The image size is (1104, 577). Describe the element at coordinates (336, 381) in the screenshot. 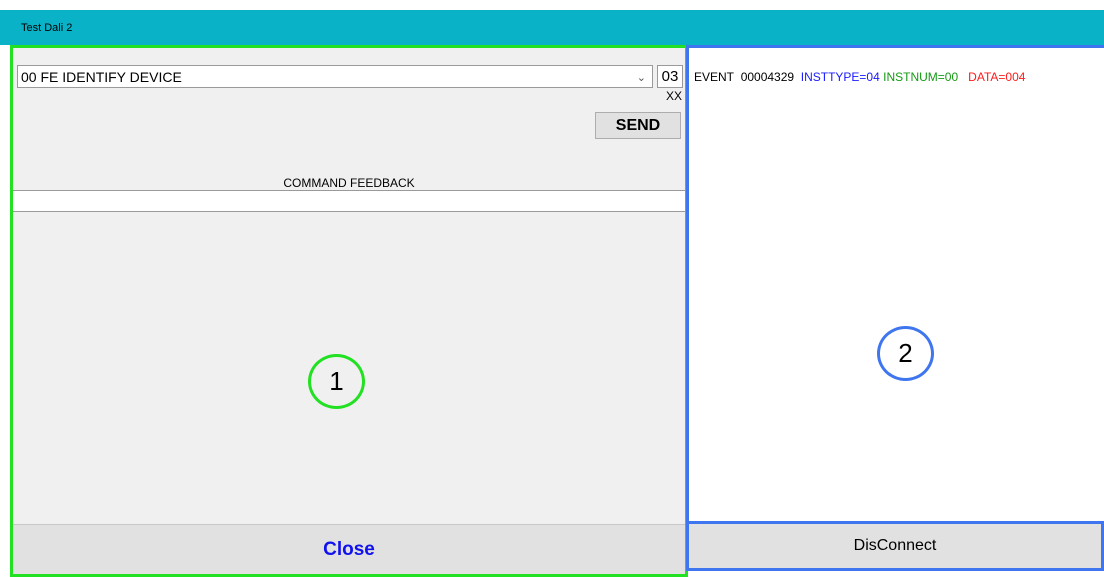

I see `callout-1: 1` at that location.